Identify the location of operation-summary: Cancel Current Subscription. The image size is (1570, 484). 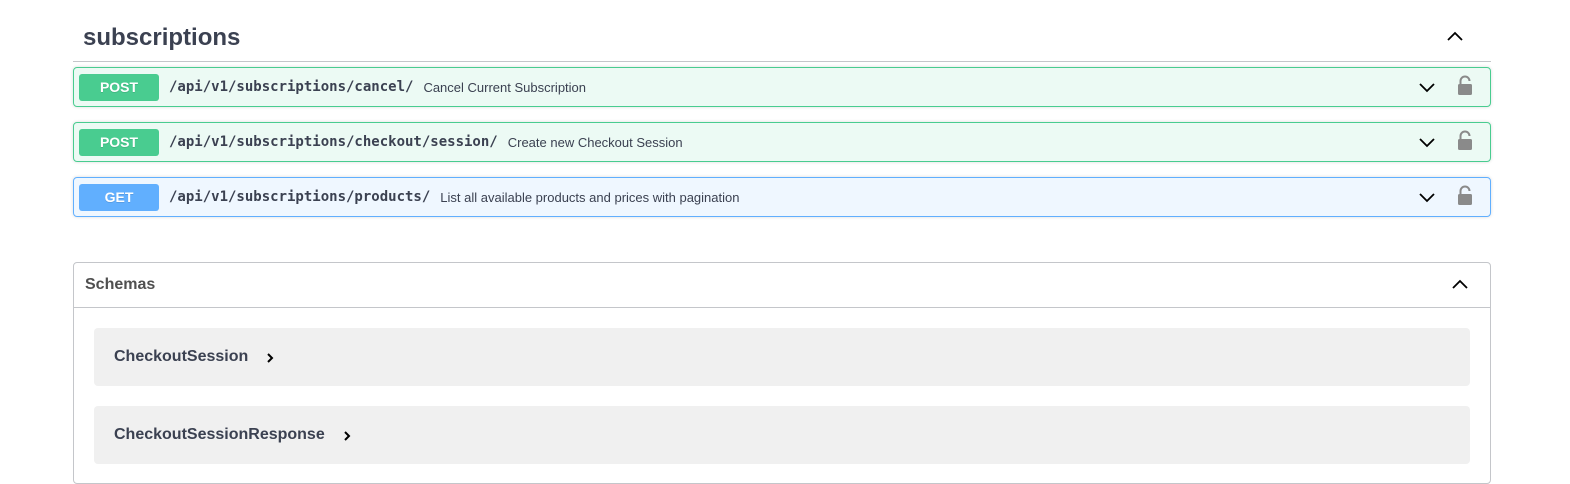
(505, 87).